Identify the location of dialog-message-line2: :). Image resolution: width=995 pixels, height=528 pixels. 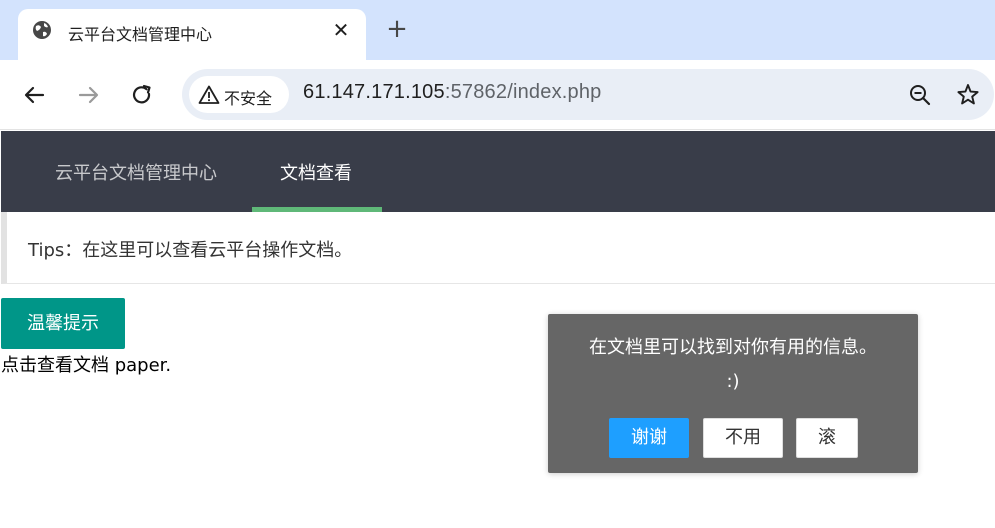
(733, 381).